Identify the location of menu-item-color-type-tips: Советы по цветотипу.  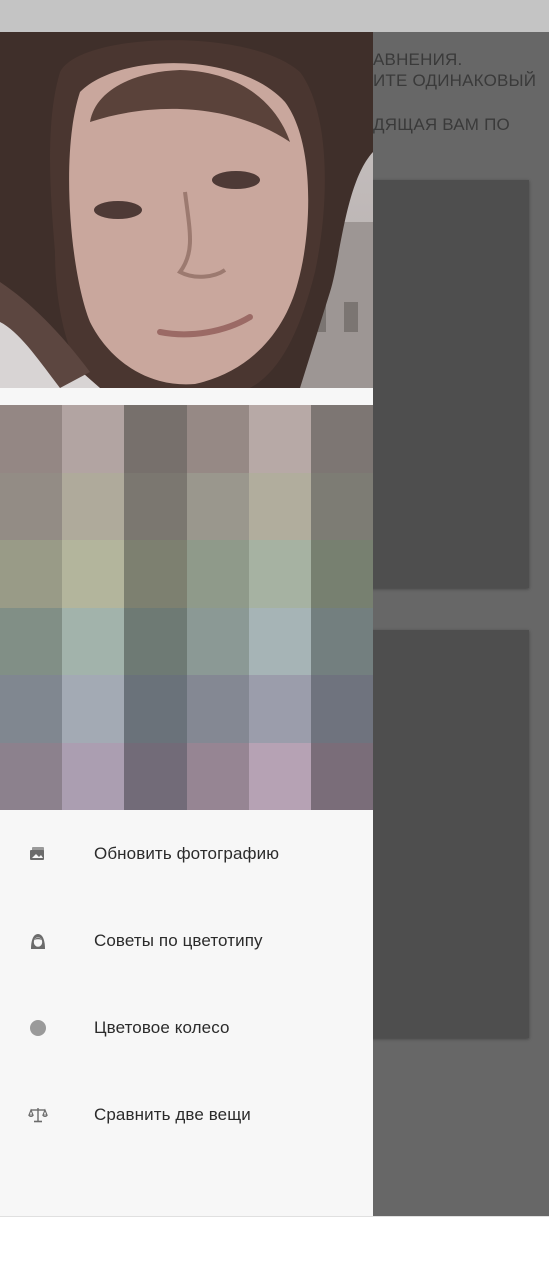
(186, 940).